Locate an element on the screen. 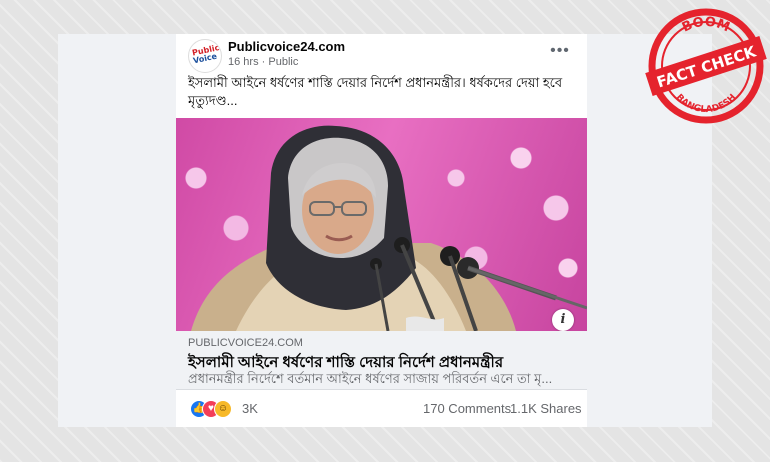 The image size is (770, 462). shares-count: 1.1K Shares is located at coordinates (546, 408).